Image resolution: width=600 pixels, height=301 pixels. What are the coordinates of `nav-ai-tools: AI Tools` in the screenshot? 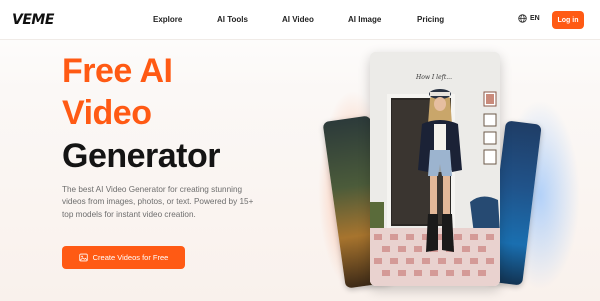 It's located at (232, 19).